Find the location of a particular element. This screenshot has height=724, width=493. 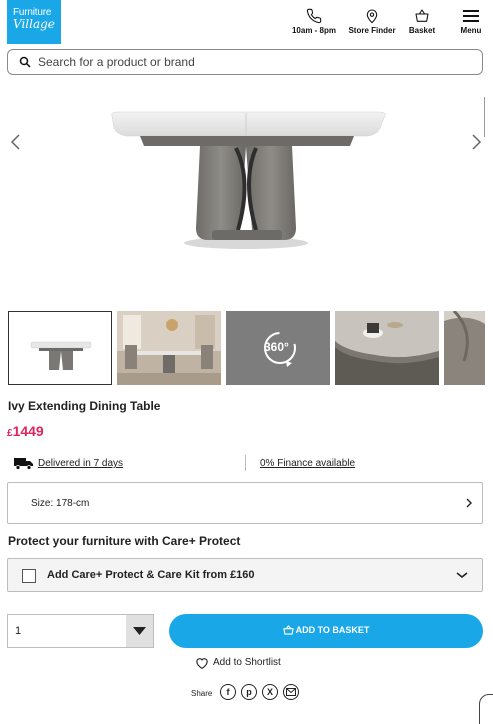

quantity-value: 1 is located at coordinates (18, 631).